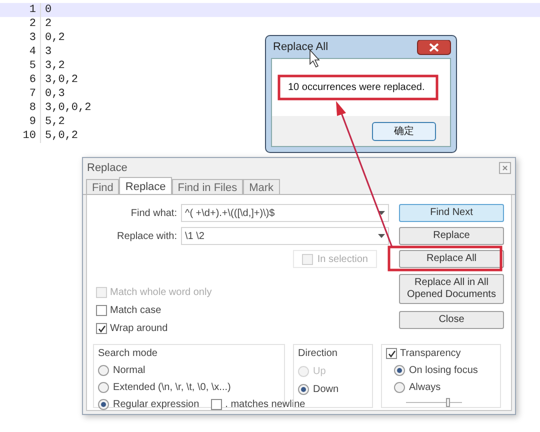 The height and width of the screenshot is (432, 540). Describe the element at coordinates (156, 405) in the screenshot. I see `radio-label: Regular expression` at that location.